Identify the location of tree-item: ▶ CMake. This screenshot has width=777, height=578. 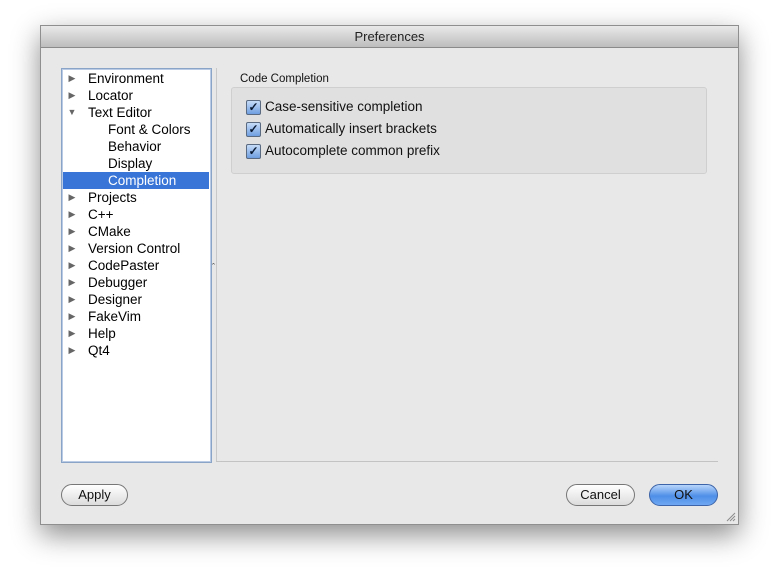
(136, 231).